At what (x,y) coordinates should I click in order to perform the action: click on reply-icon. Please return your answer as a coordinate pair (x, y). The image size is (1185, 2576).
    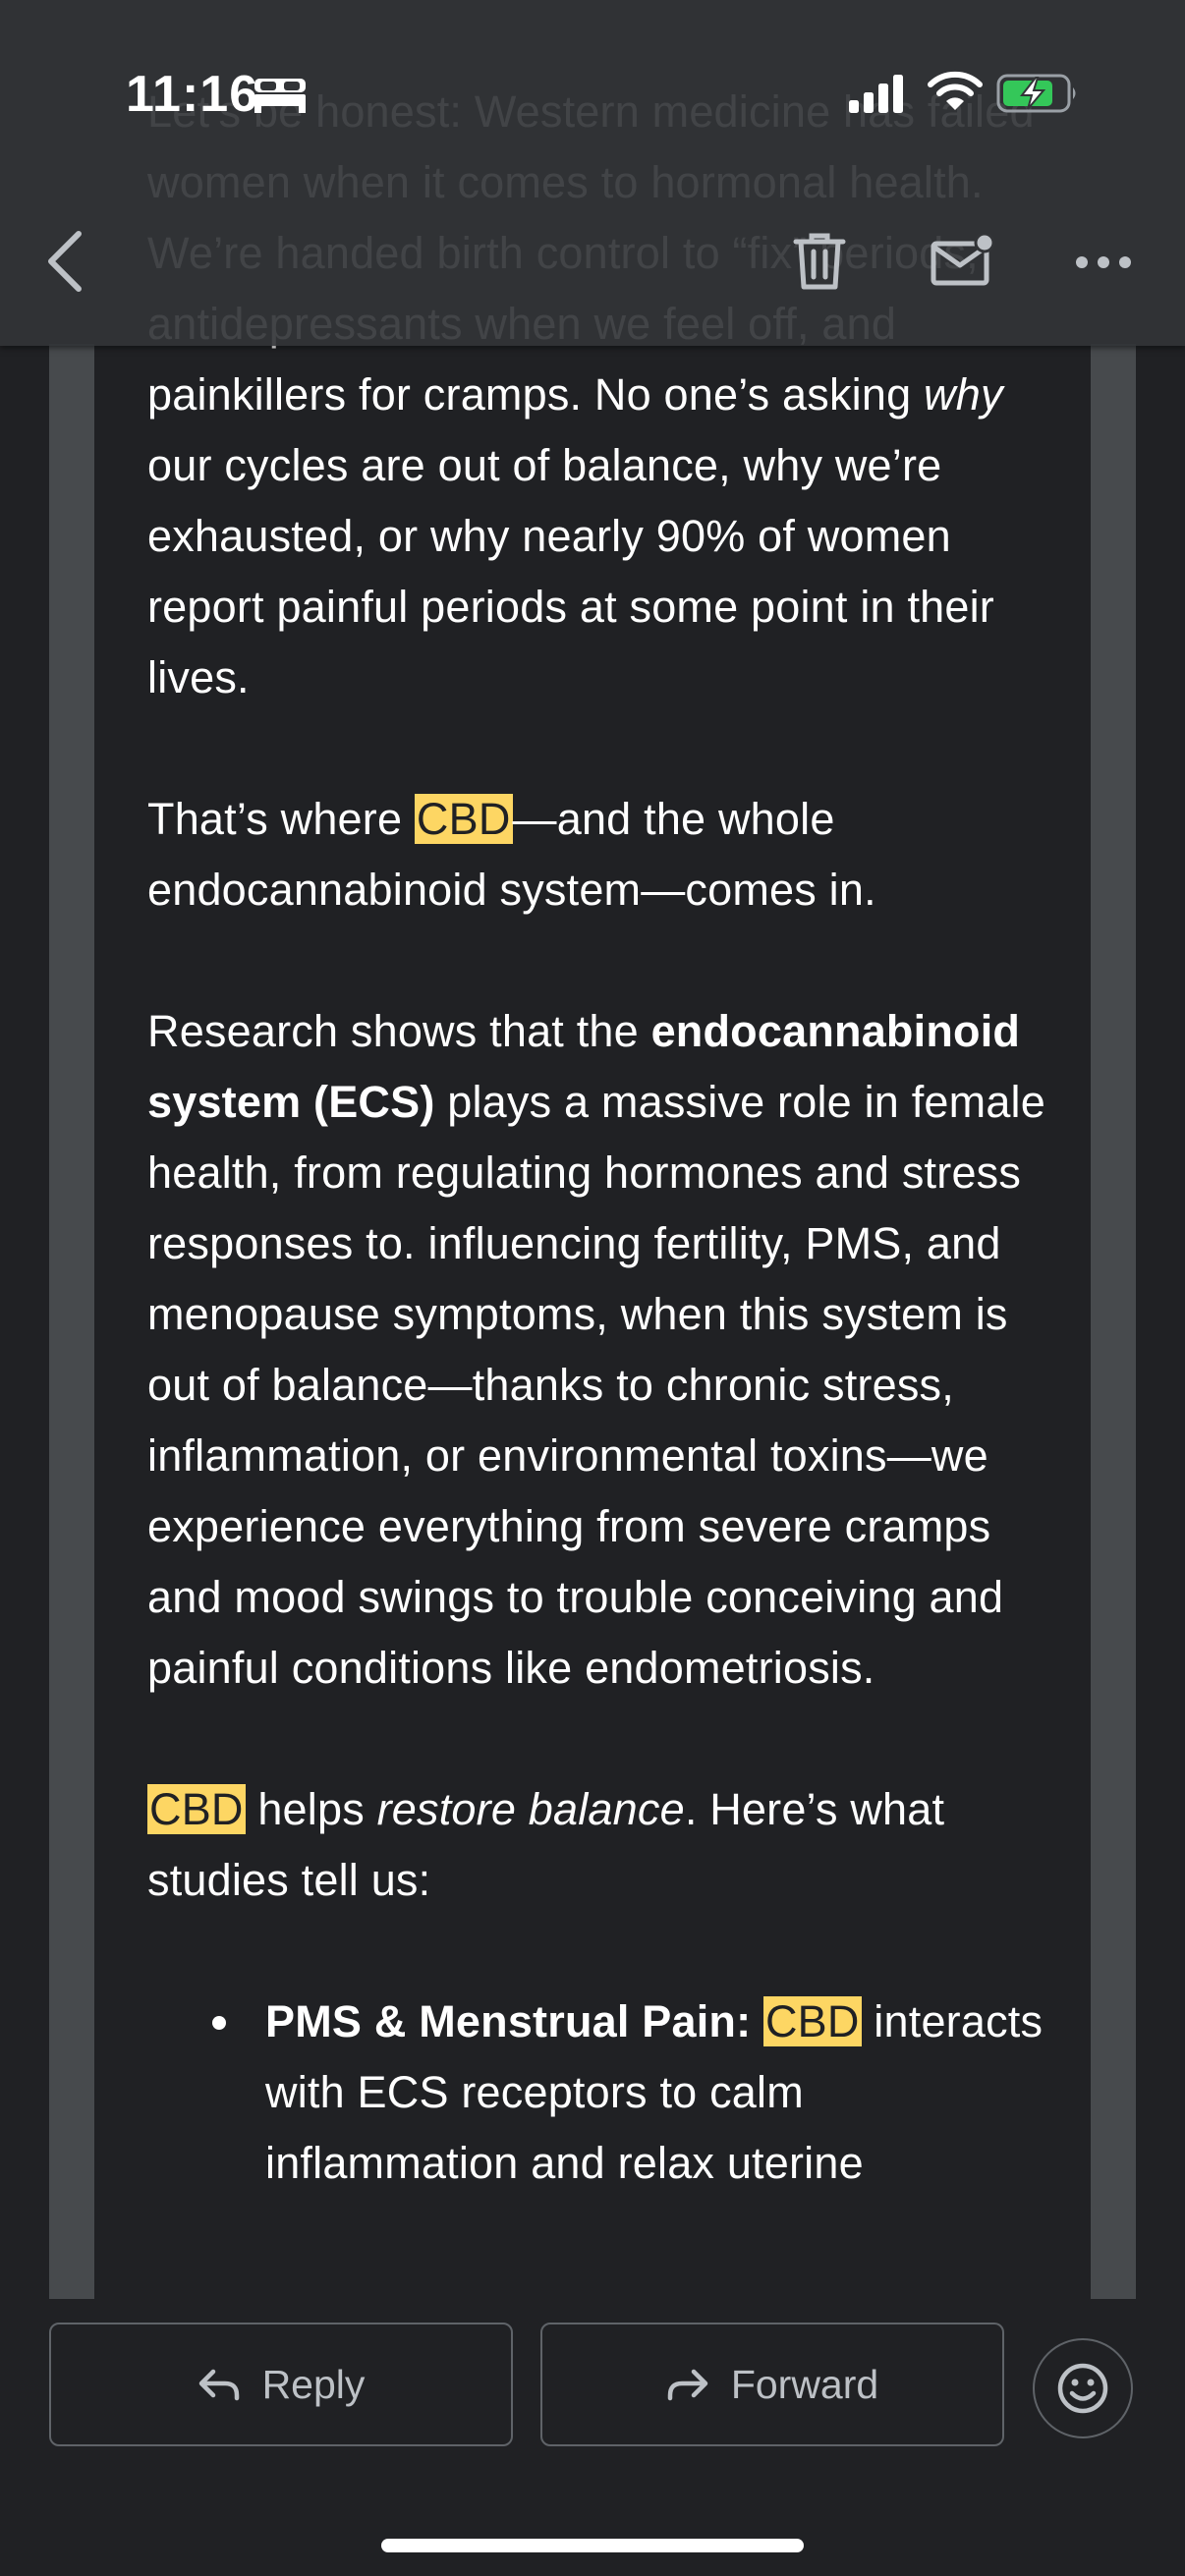
    Looking at the image, I should click on (219, 2385).